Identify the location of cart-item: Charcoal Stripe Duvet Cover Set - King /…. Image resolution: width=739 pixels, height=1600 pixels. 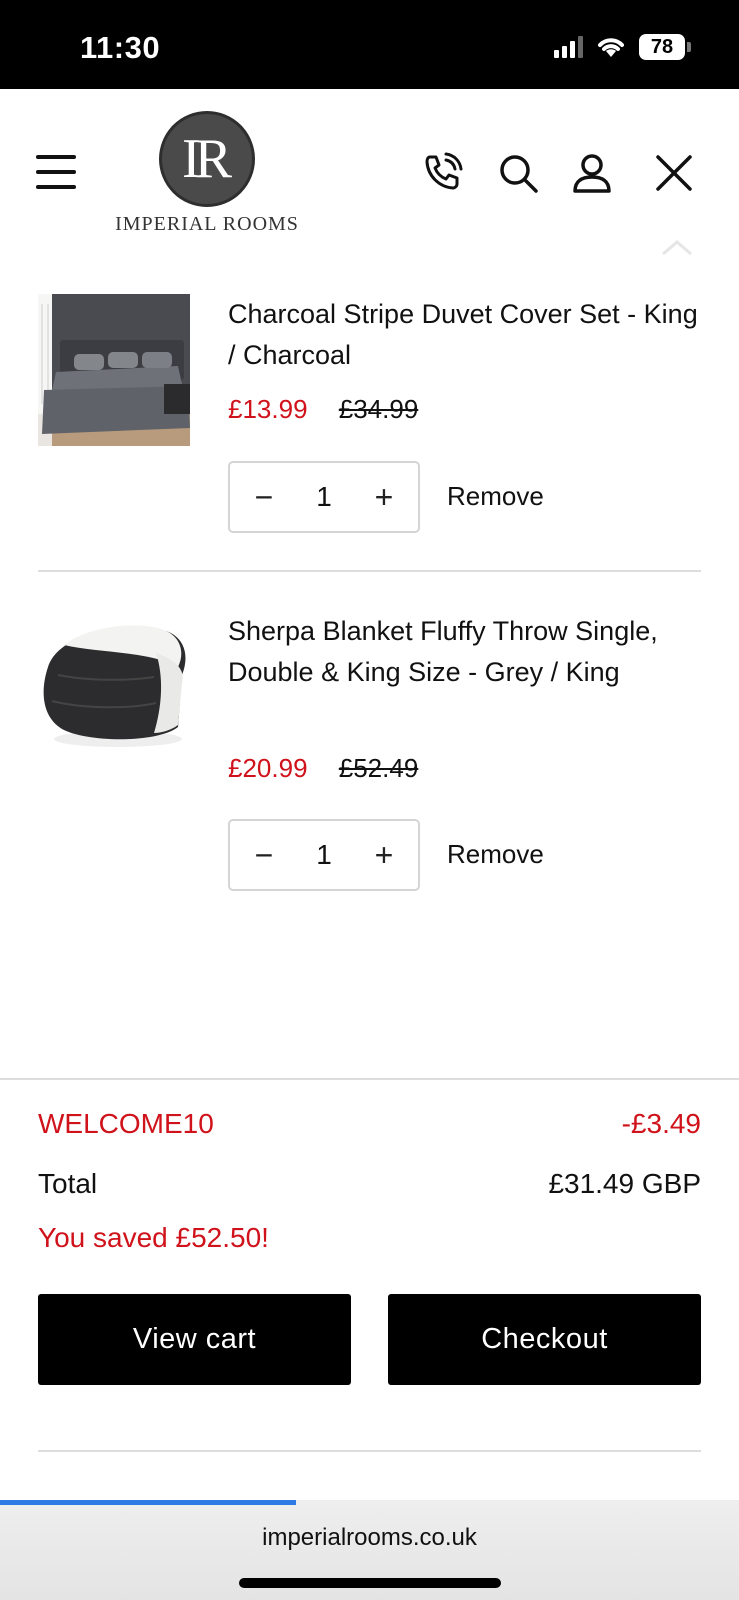
(369, 419).